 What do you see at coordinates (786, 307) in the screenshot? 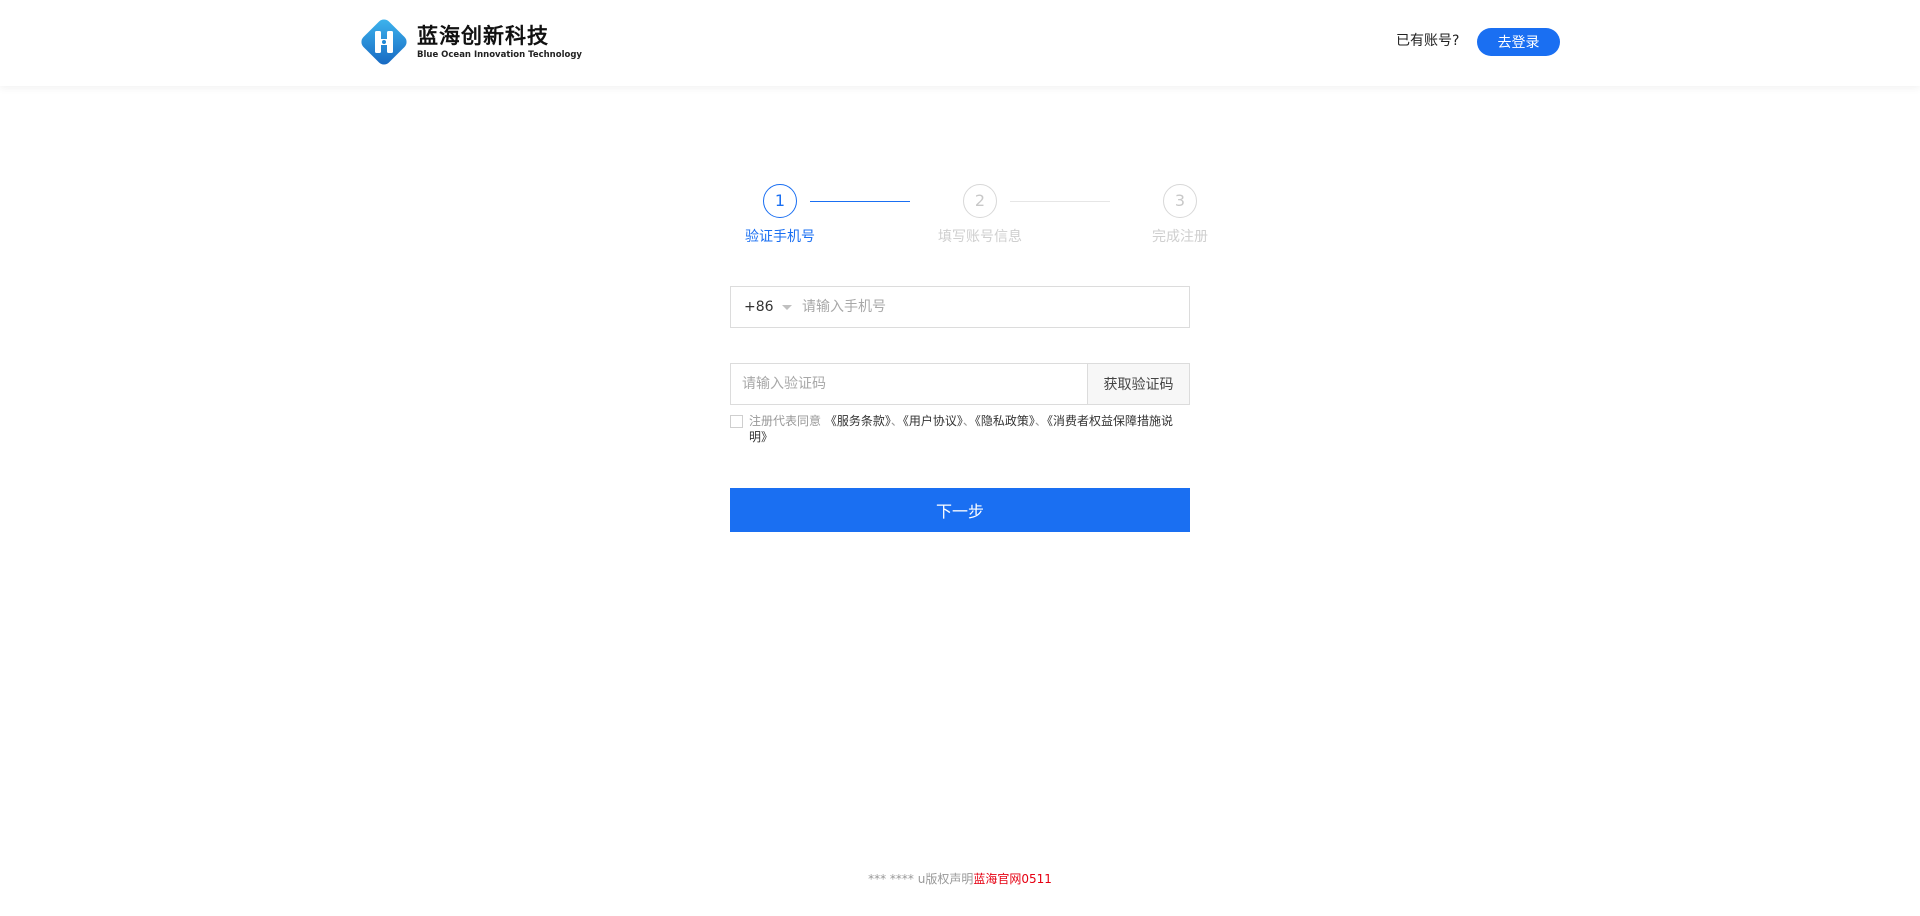
I see `chevron-down-icon` at bounding box center [786, 307].